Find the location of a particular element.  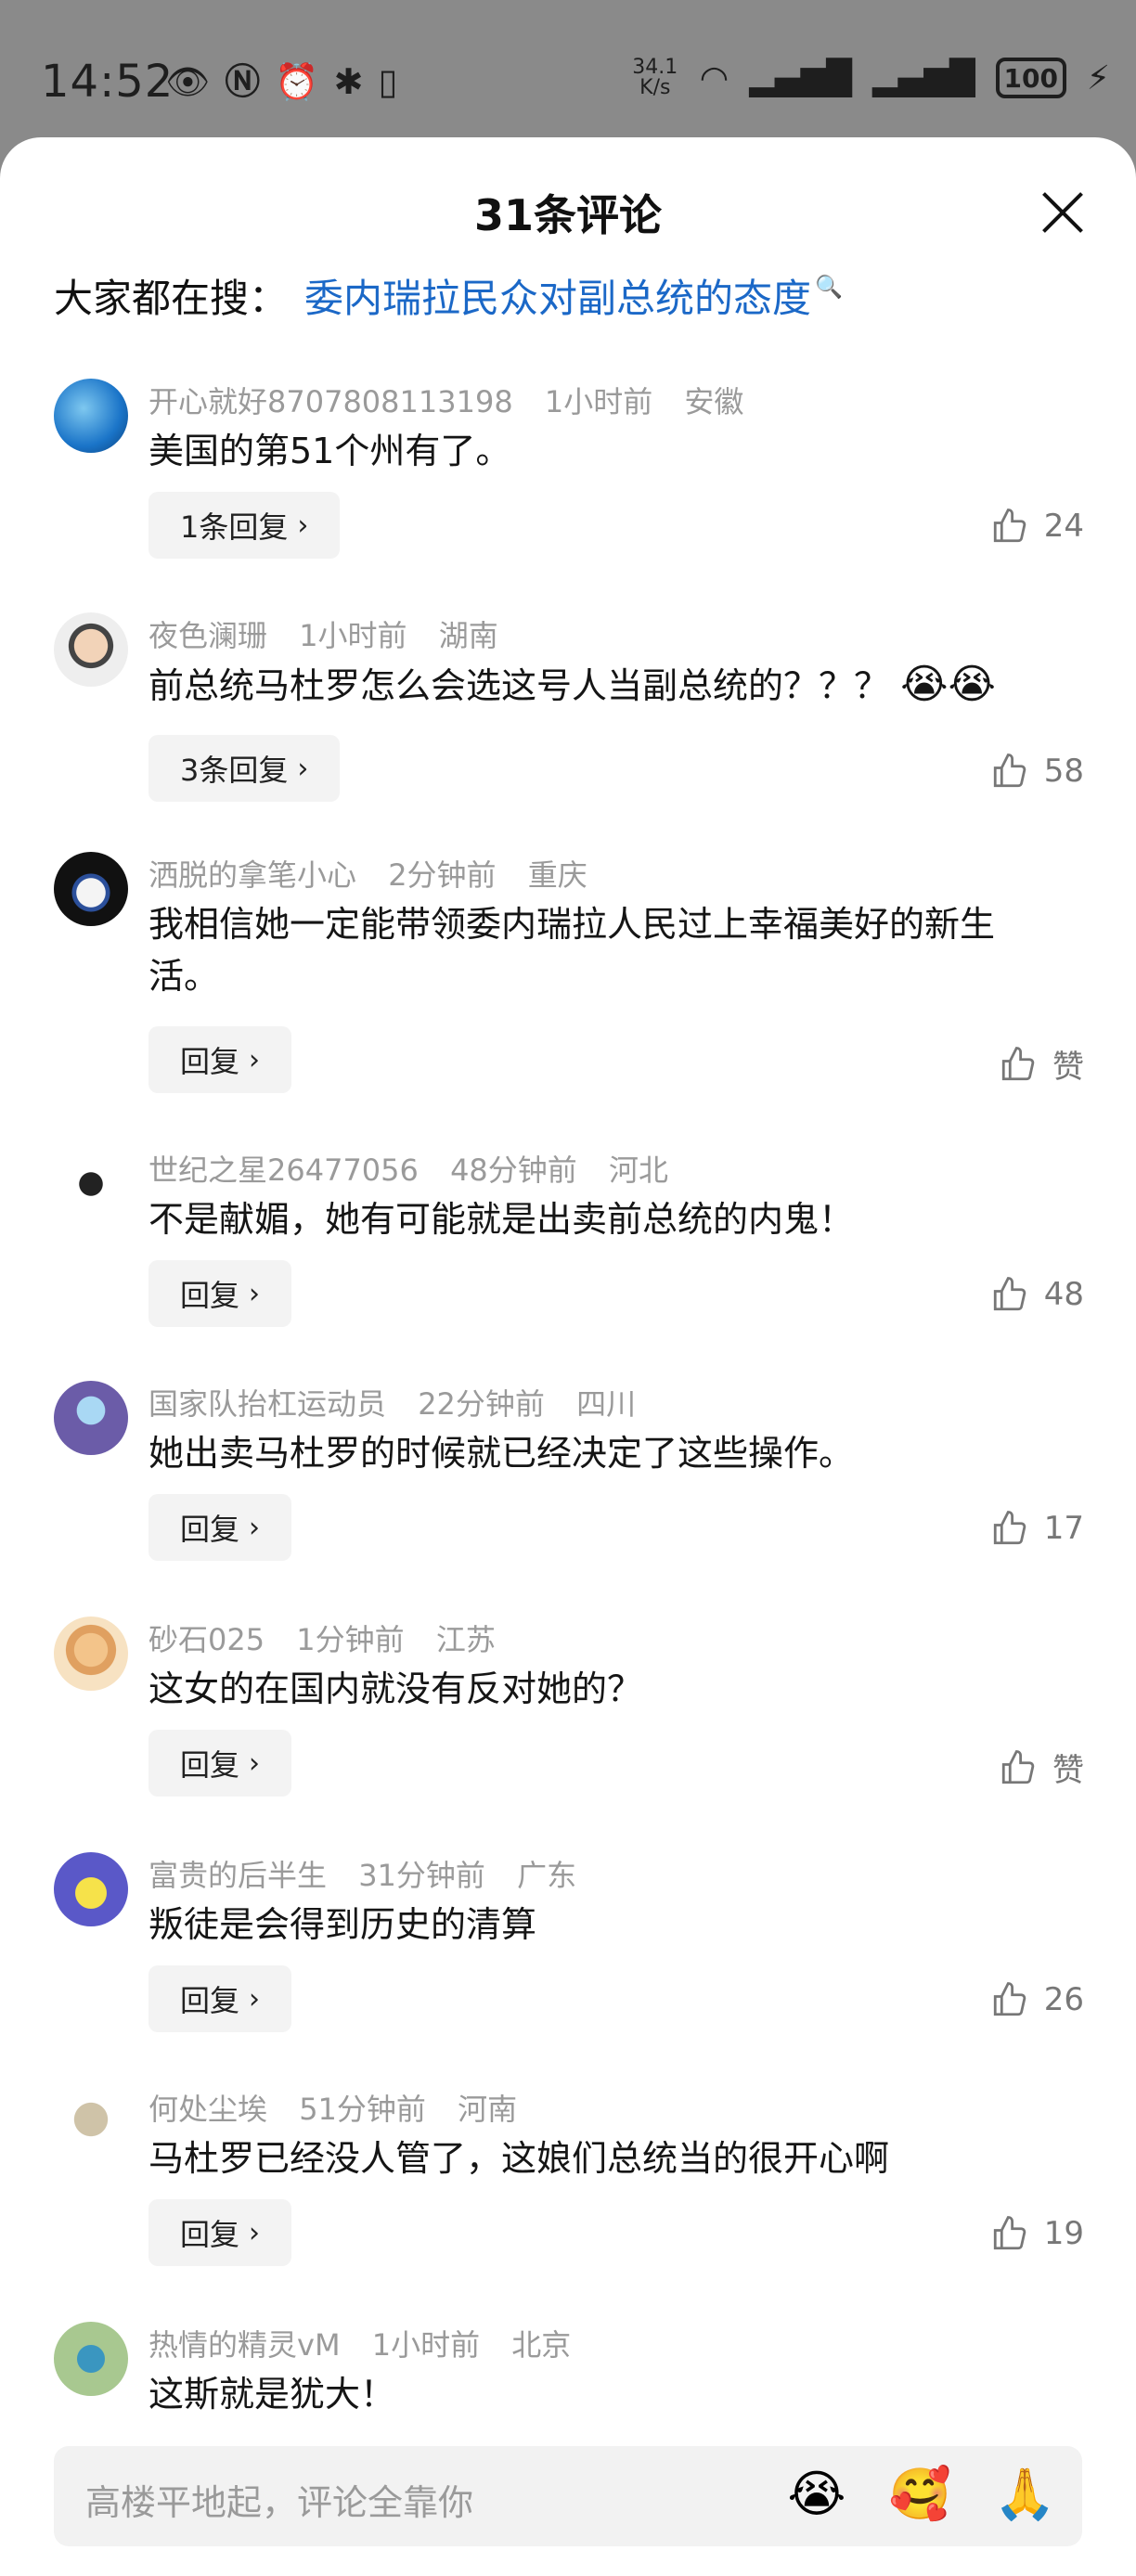

comment-input-placeholder: 高楼平地起，评论全靠你 is located at coordinates (279, 2503).